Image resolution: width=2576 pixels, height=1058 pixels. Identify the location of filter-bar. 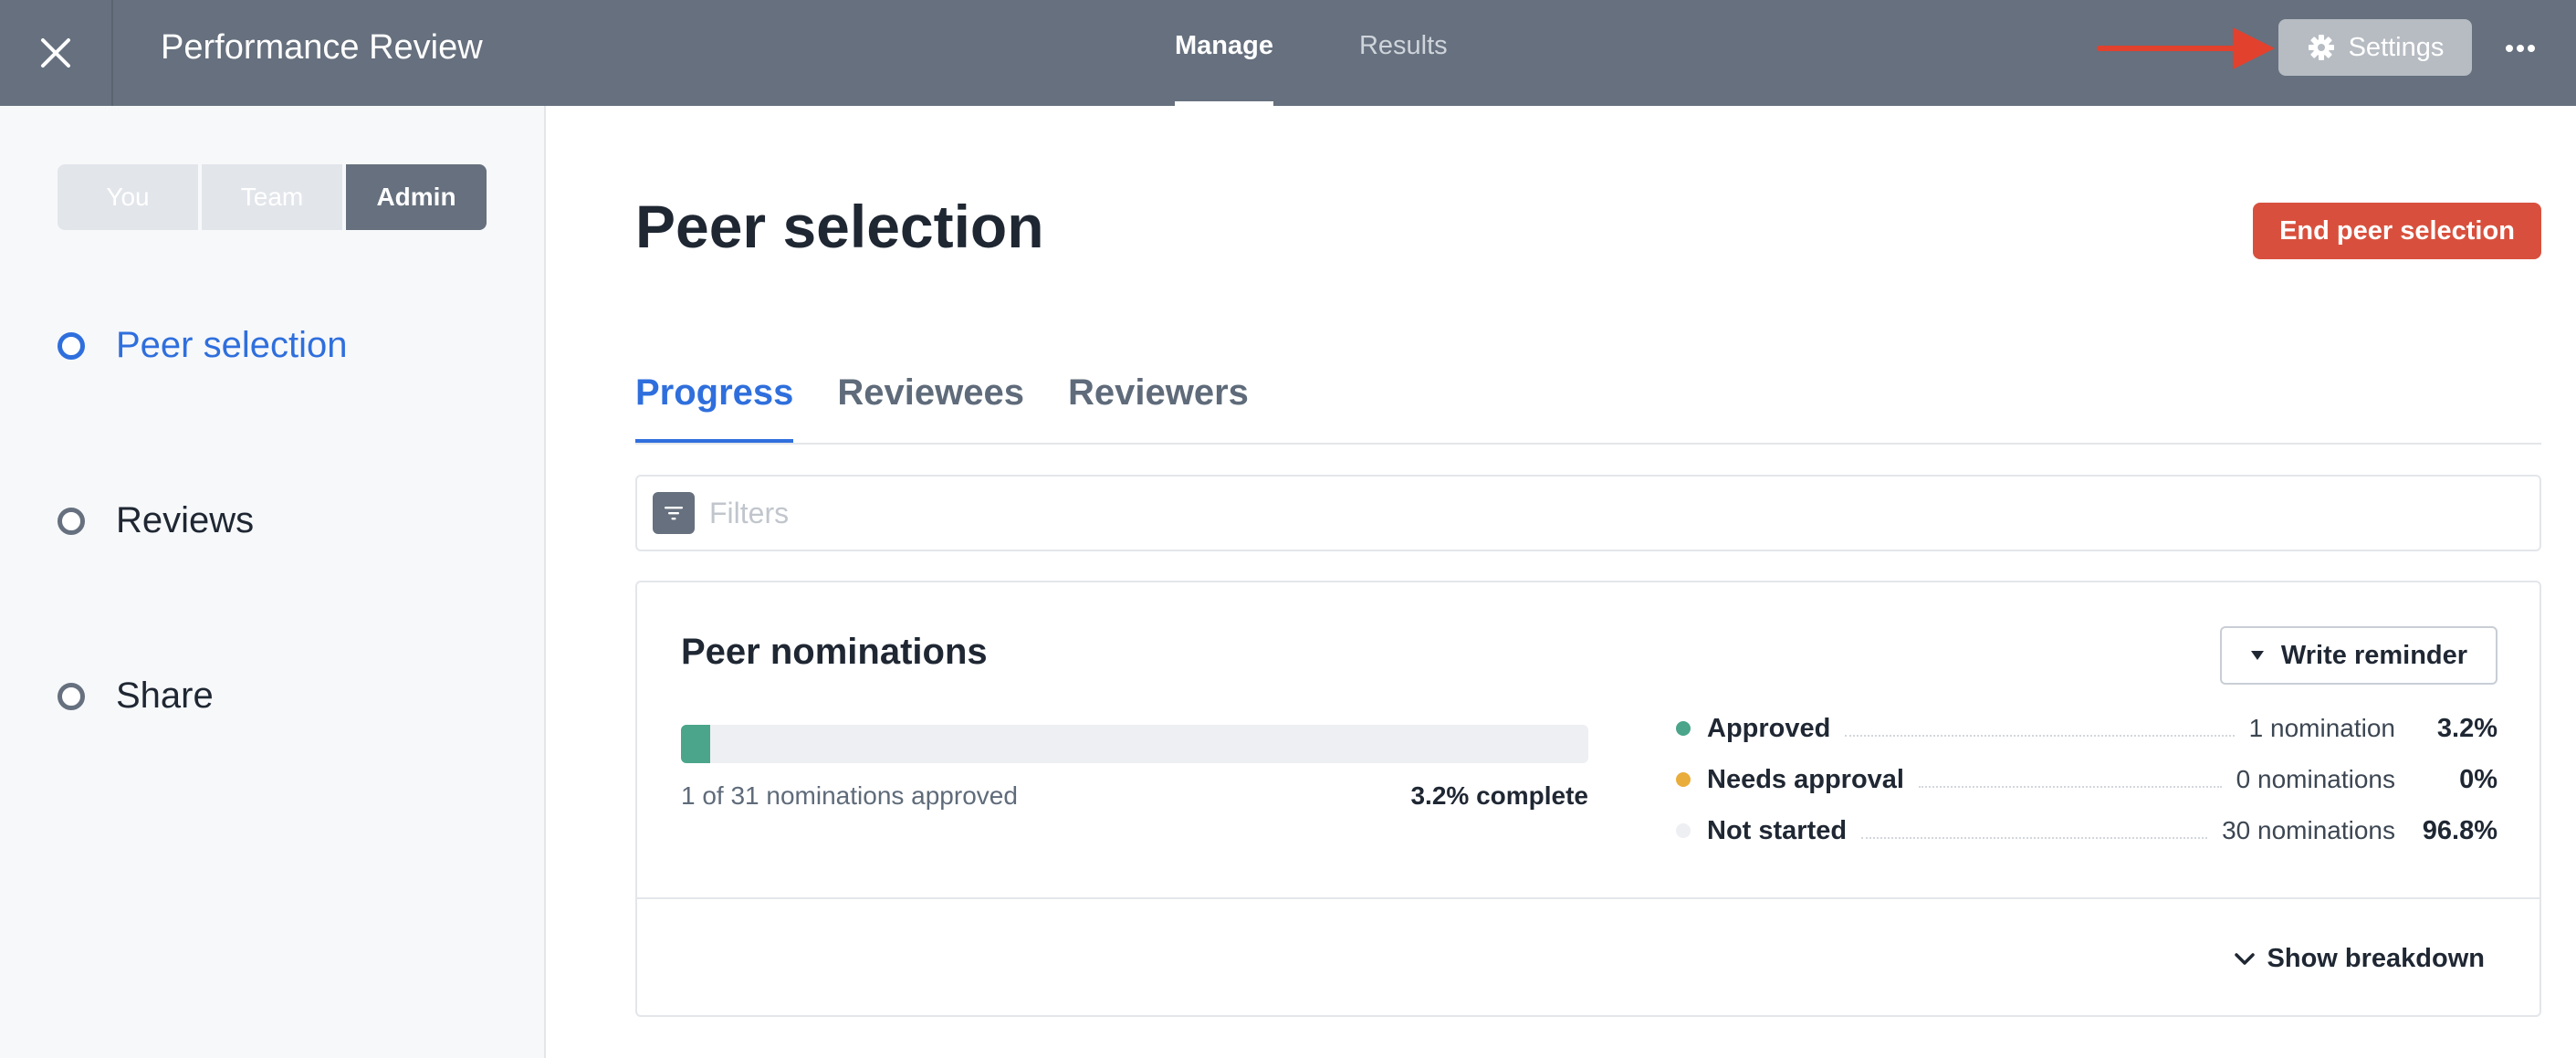
(1588, 513).